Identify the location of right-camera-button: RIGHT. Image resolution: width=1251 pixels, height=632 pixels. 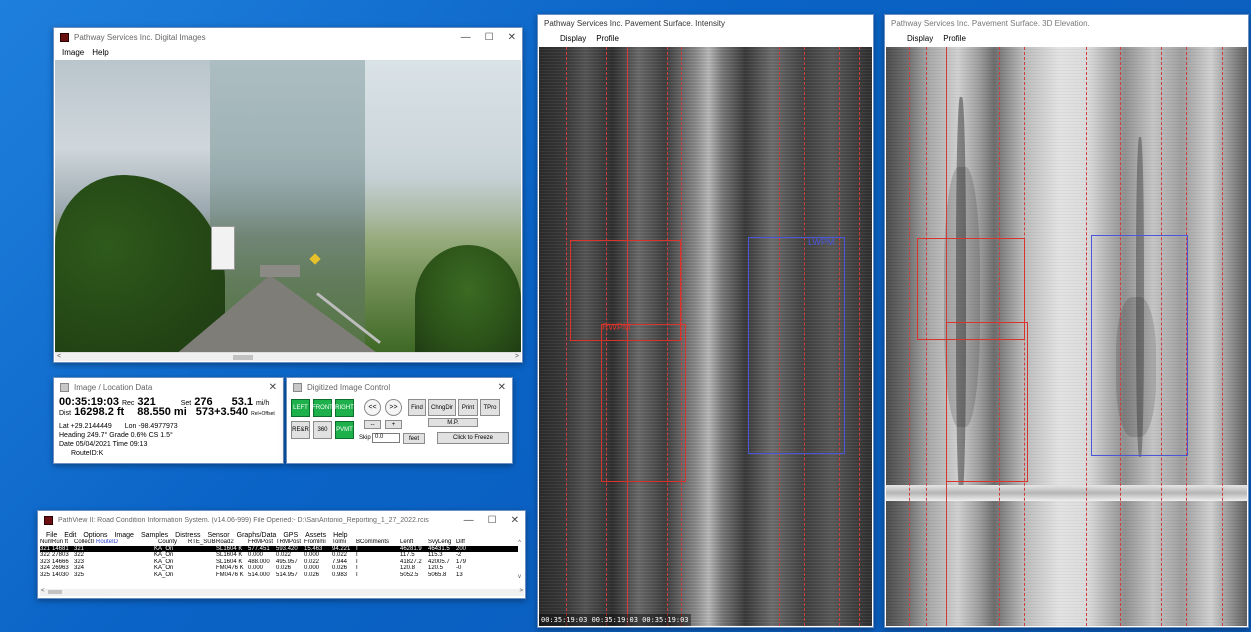
(344, 408).